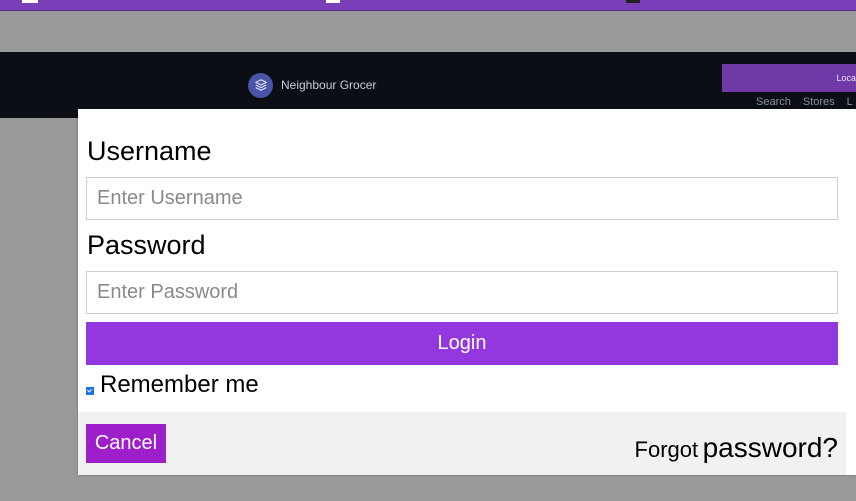 The image size is (856, 501). Describe the element at coordinates (819, 102) in the screenshot. I see `nav-link-stores: Stores` at that location.